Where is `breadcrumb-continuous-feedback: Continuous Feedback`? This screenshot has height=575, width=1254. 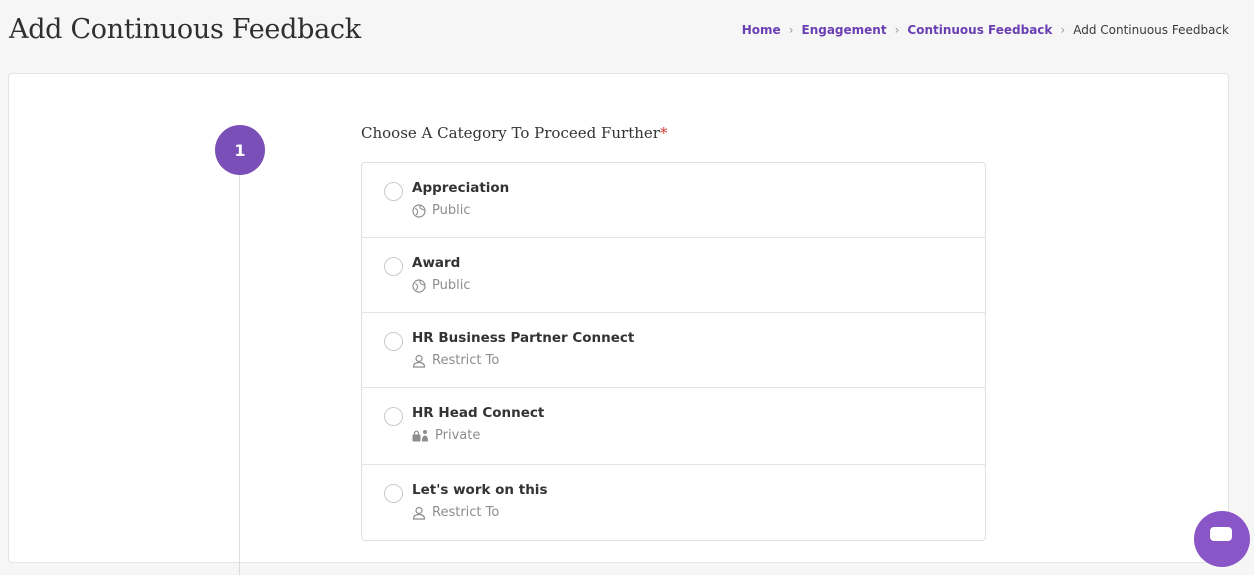
breadcrumb-continuous-feedback: Continuous Feedback is located at coordinates (979, 30).